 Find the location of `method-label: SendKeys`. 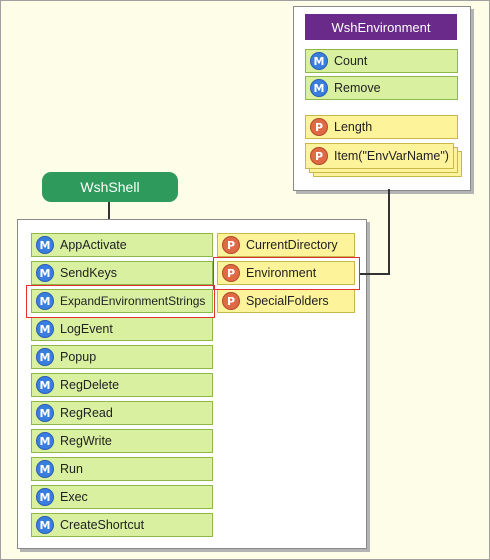

method-label: SendKeys is located at coordinates (88, 273).